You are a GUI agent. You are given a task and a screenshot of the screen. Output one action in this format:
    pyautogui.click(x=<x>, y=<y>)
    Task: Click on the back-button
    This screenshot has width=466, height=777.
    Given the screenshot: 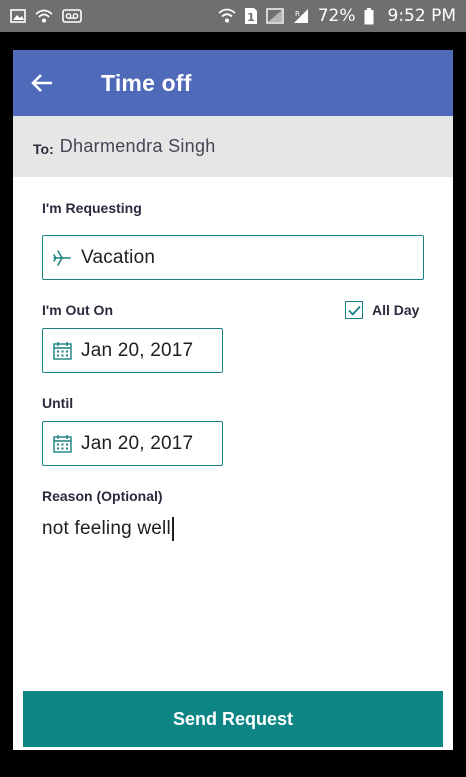 What is the action you would take?
    pyautogui.click(x=42, y=83)
    